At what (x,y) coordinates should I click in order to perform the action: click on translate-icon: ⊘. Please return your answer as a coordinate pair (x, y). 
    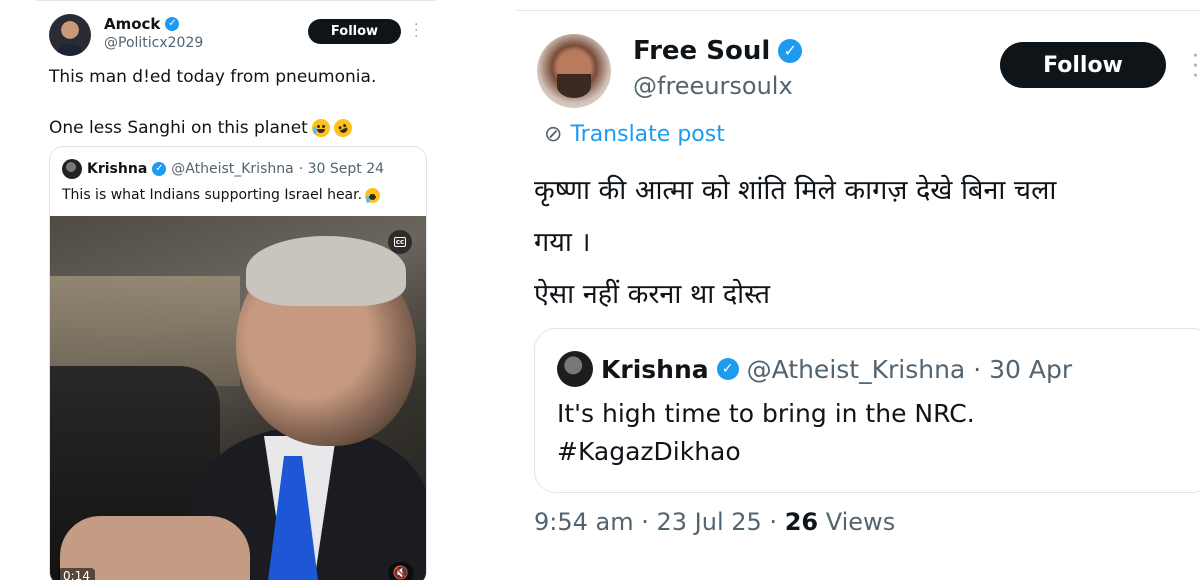
    Looking at the image, I should click on (553, 134).